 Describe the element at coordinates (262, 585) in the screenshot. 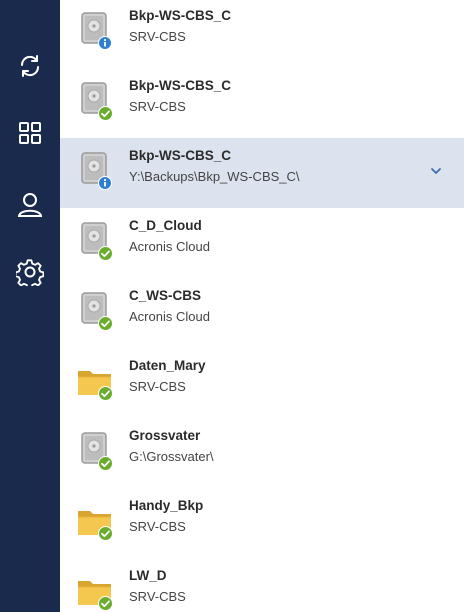

I see `backup-list-item: LW_D SRV-CBS` at that location.